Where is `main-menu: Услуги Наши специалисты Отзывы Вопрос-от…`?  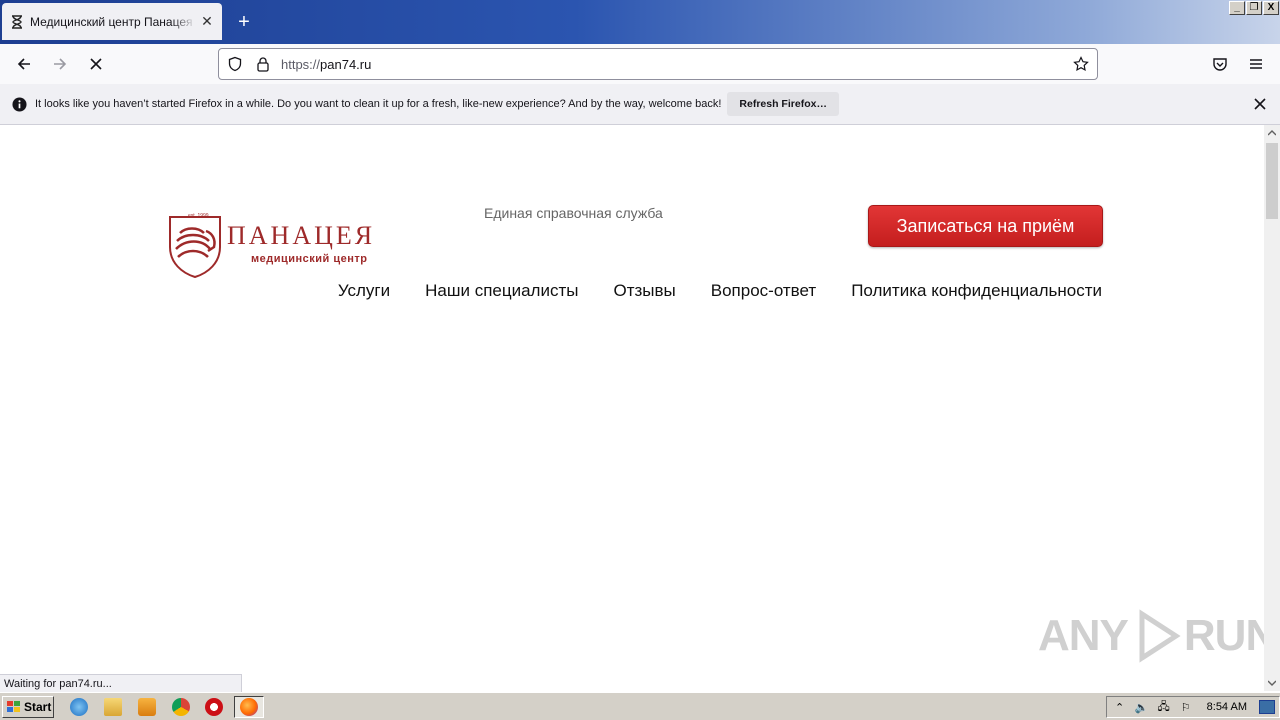 main-menu: Услуги Наши специалисты Отзывы Вопрос-от… is located at coordinates (720, 291).